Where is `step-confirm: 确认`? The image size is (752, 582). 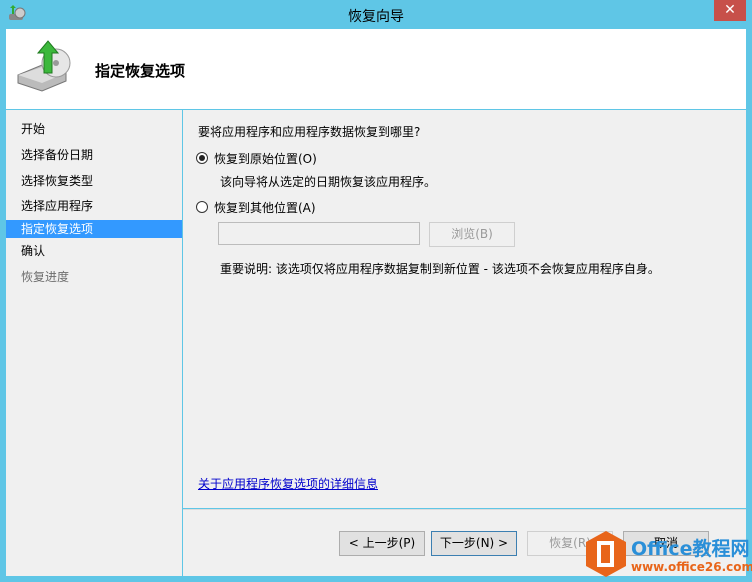 step-confirm: 确认 is located at coordinates (33, 251).